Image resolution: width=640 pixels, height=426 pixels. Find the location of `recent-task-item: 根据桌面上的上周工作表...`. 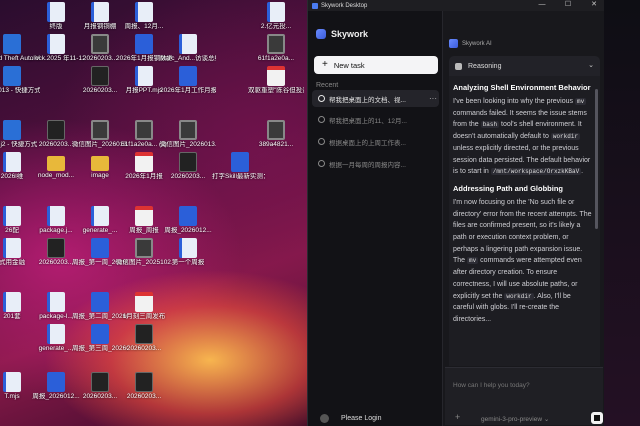

recent-task-item: 根据桌面上的上周工作表... is located at coordinates (375, 141).